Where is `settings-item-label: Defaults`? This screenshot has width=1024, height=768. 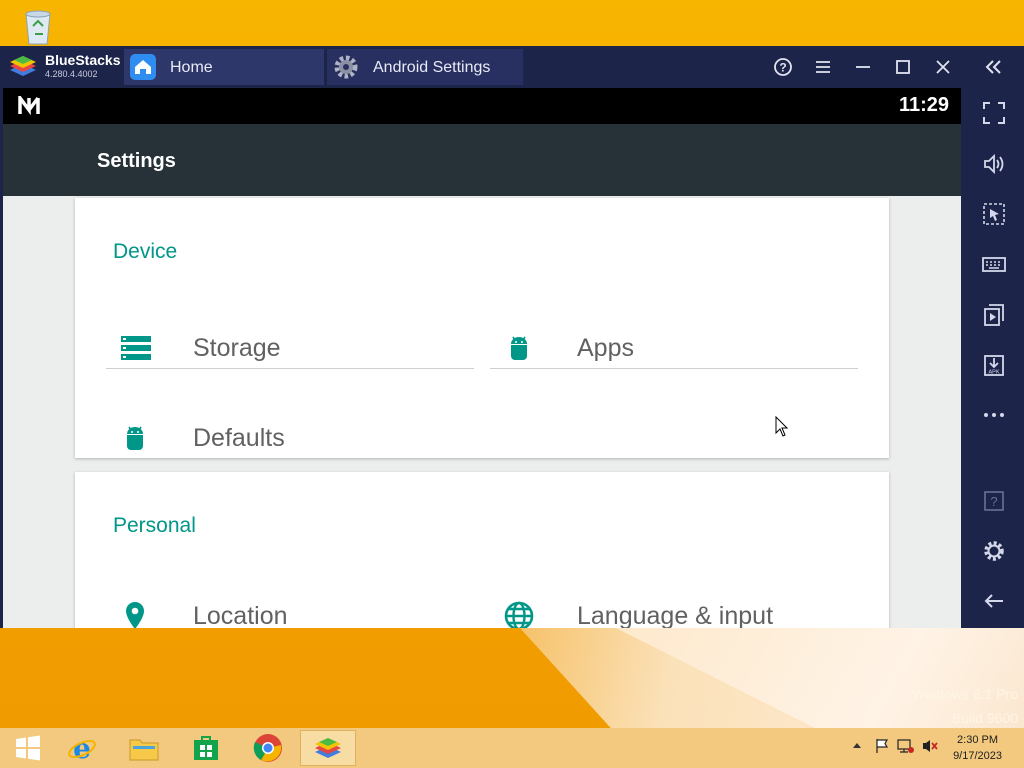 settings-item-label: Defaults is located at coordinates (239, 438).